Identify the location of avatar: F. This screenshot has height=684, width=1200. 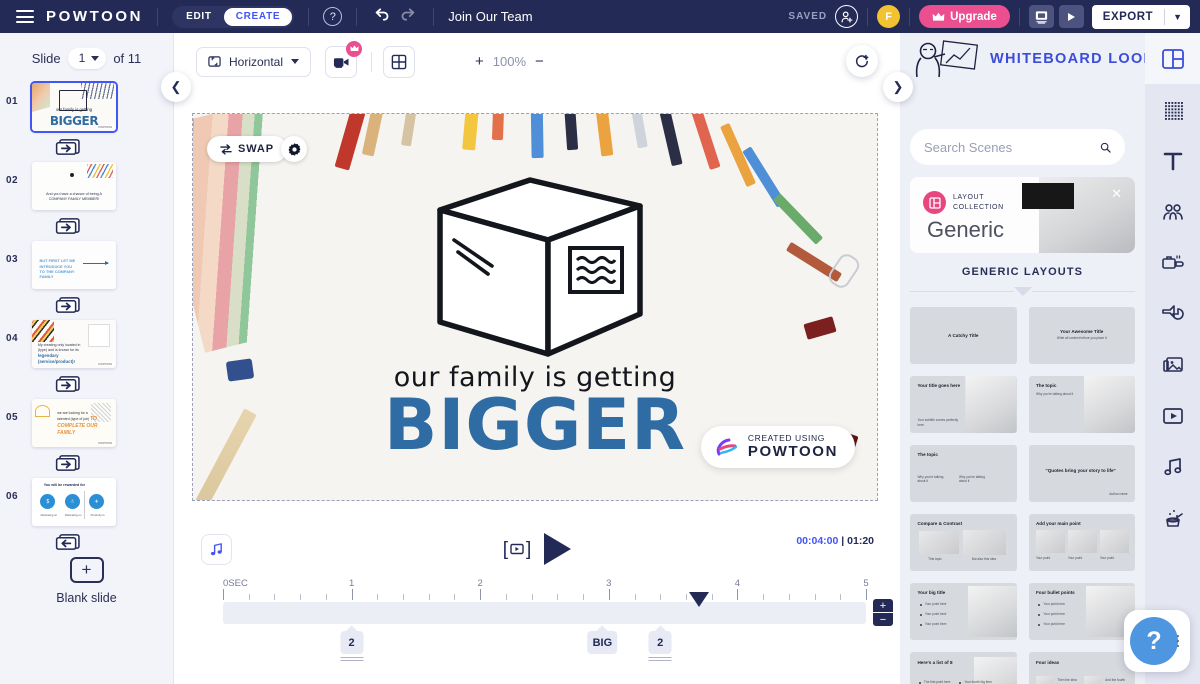
(889, 16).